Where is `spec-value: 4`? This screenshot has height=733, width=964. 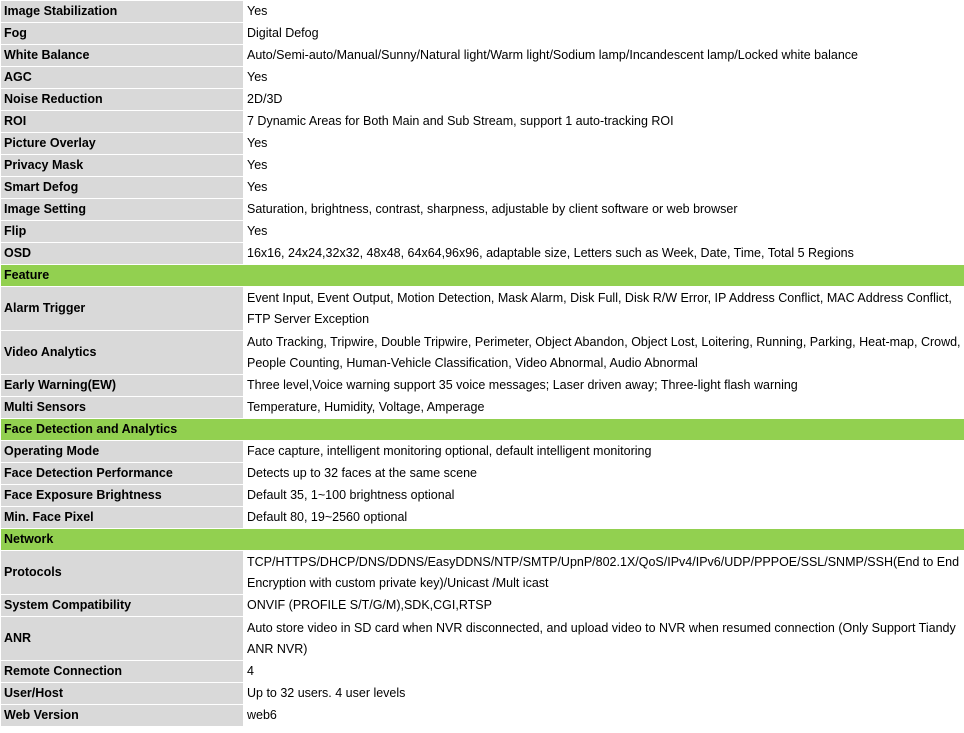 spec-value: 4 is located at coordinates (603, 671).